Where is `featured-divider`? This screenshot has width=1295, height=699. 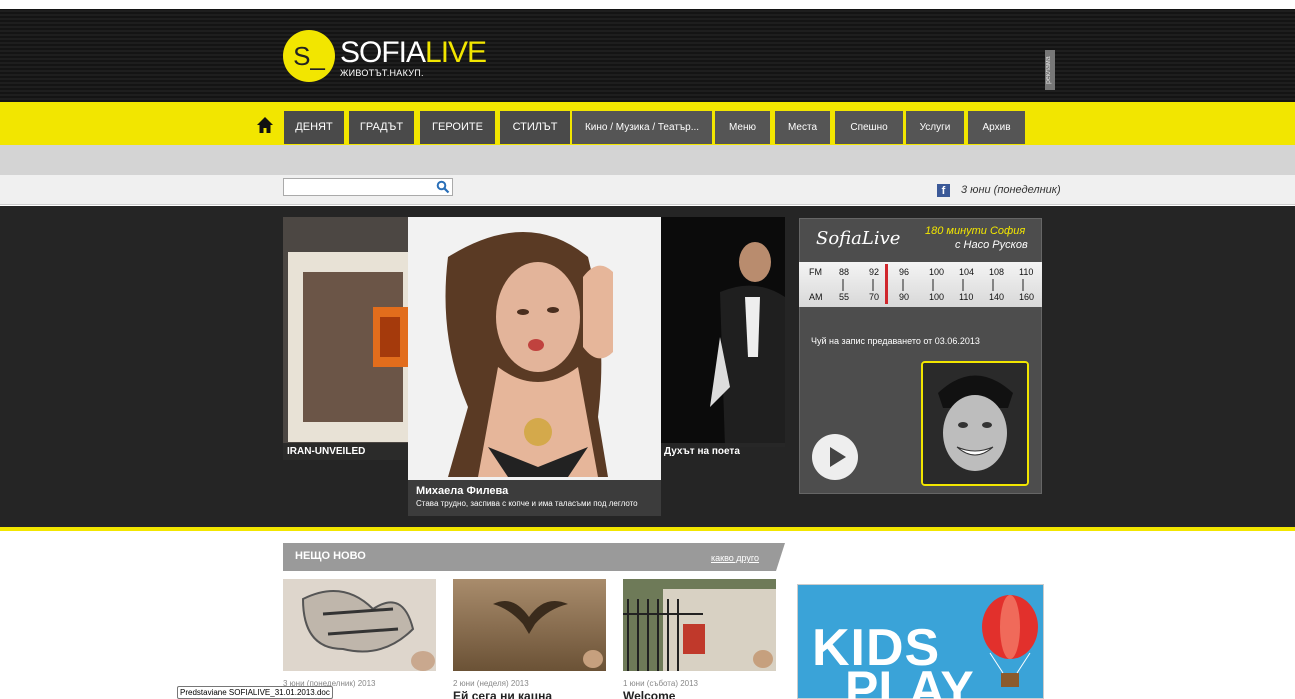 featured-divider is located at coordinates (647, 529).